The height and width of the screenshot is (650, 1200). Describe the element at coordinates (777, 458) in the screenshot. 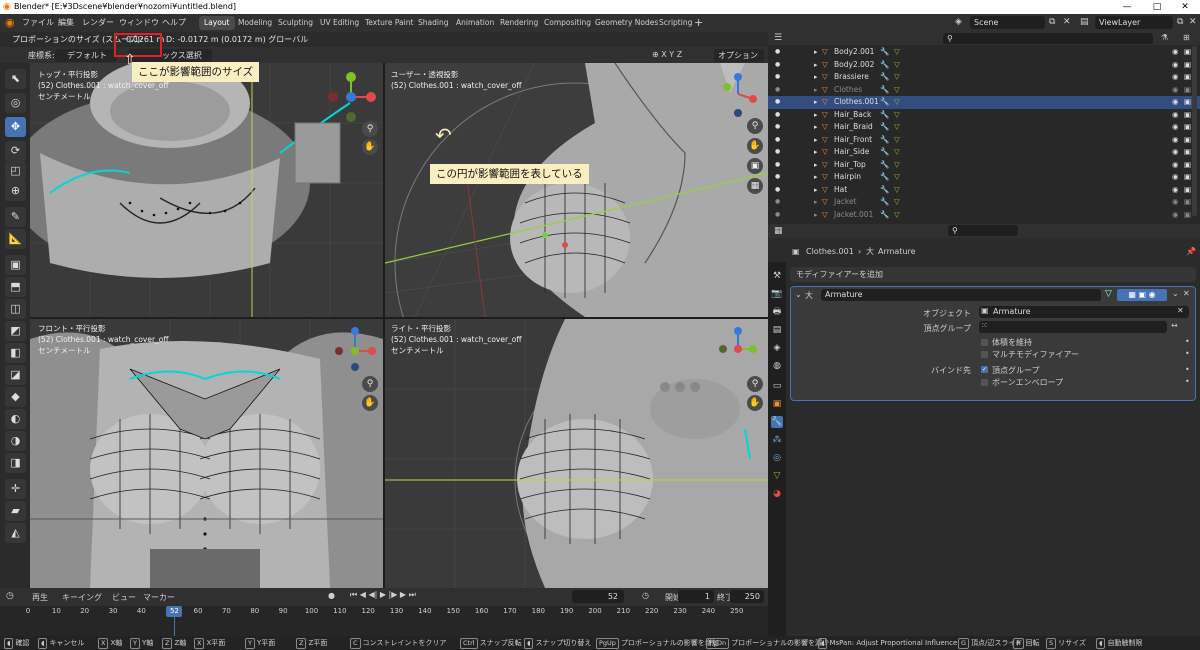

I see `physics-tab-icon: ◎` at that location.